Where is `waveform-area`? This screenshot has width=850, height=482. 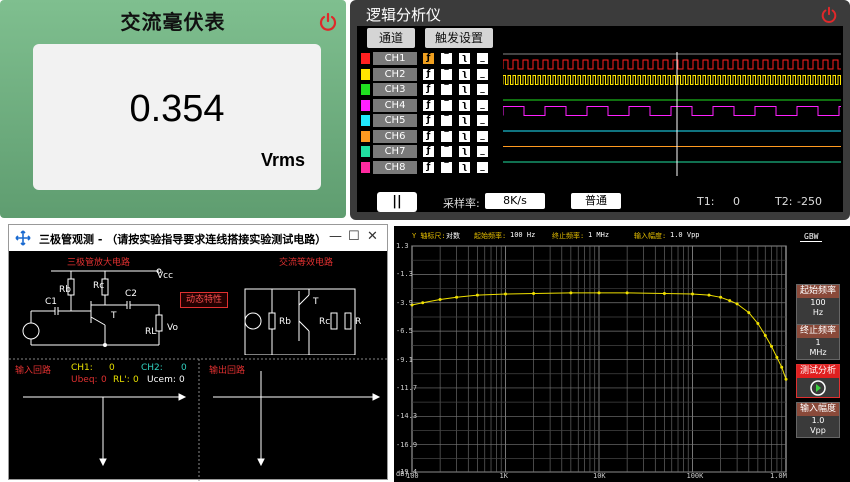 waveform-area is located at coordinates (672, 114).